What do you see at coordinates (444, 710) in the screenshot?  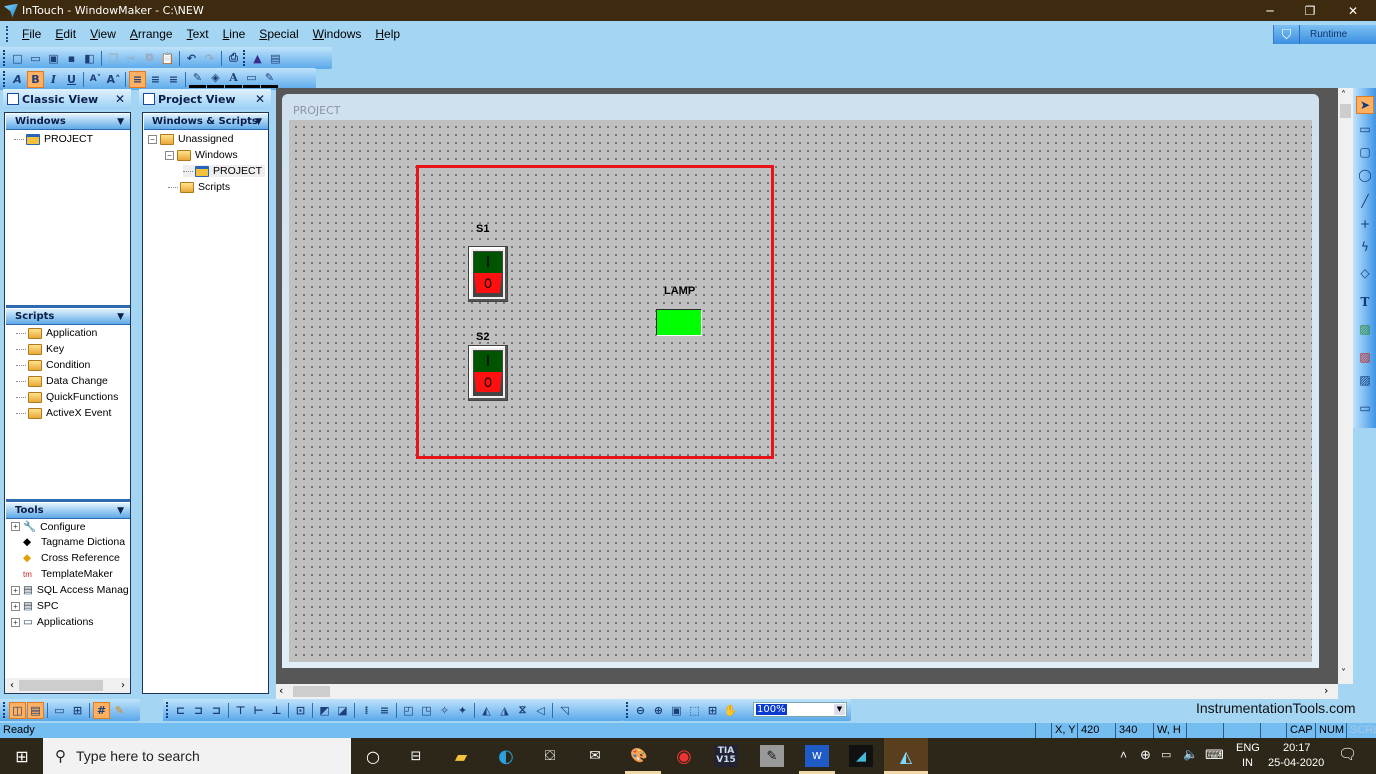 I see `make-cell-icon: ✧` at bounding box center [444, 710].